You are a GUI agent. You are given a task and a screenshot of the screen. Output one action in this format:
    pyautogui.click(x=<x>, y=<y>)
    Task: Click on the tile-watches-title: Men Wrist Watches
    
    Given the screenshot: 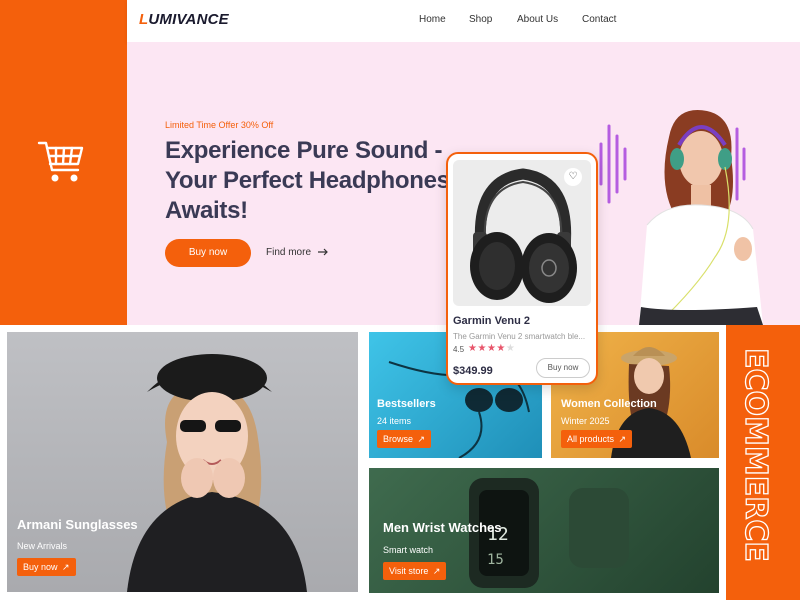 What is the action you would take?
    pyautogui.click(x=442, y=527)
    